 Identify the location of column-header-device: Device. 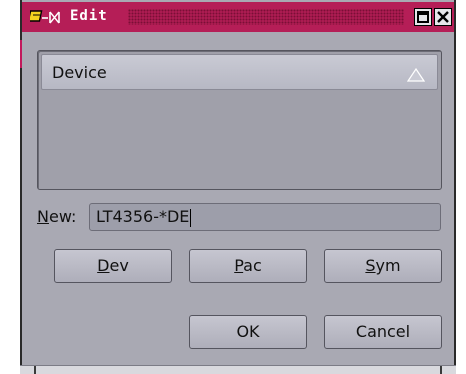
(239, 72).